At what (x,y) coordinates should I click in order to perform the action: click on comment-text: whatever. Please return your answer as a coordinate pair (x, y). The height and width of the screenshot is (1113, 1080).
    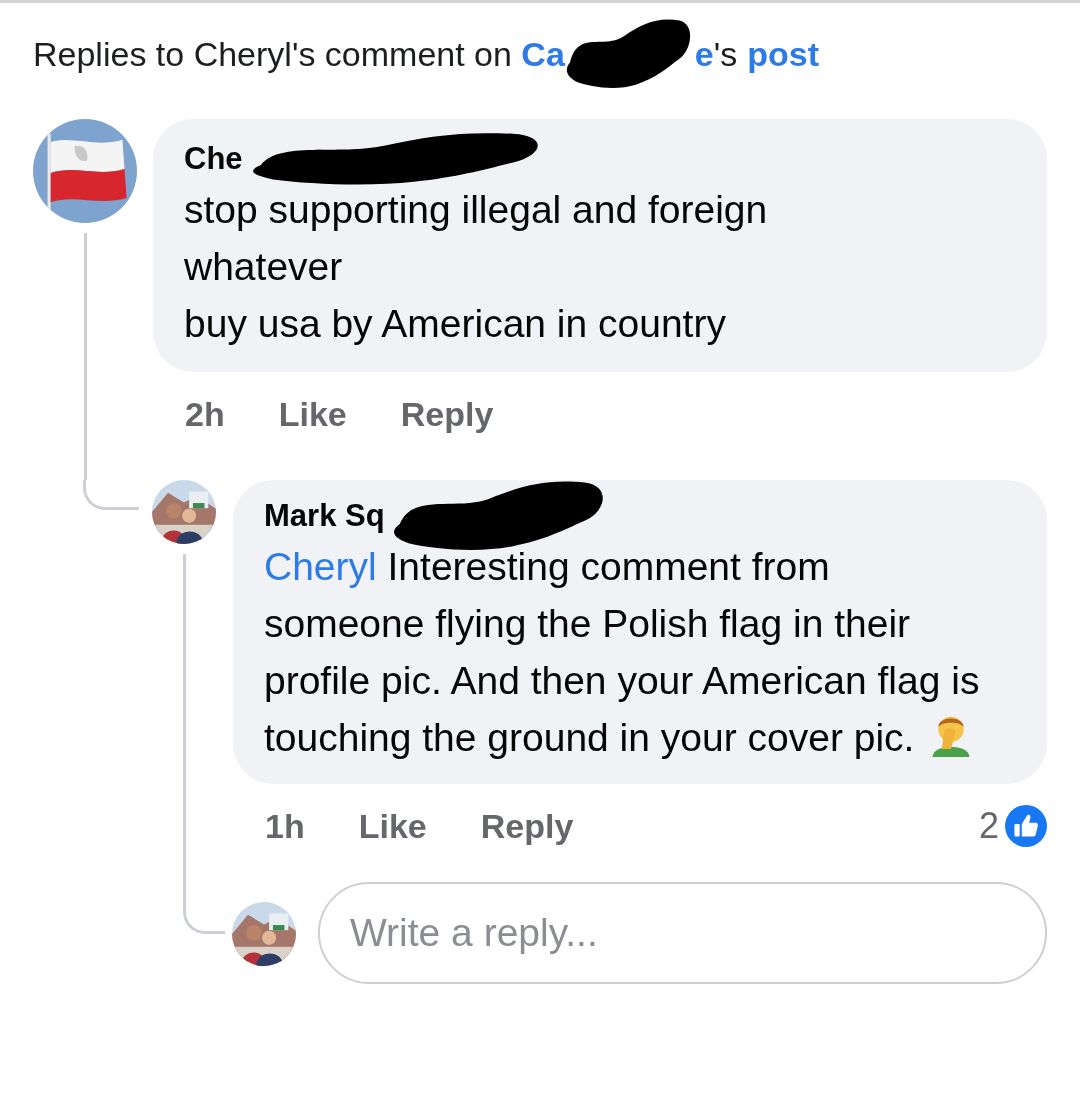
    Looking at the image, I should click on (264, 267).